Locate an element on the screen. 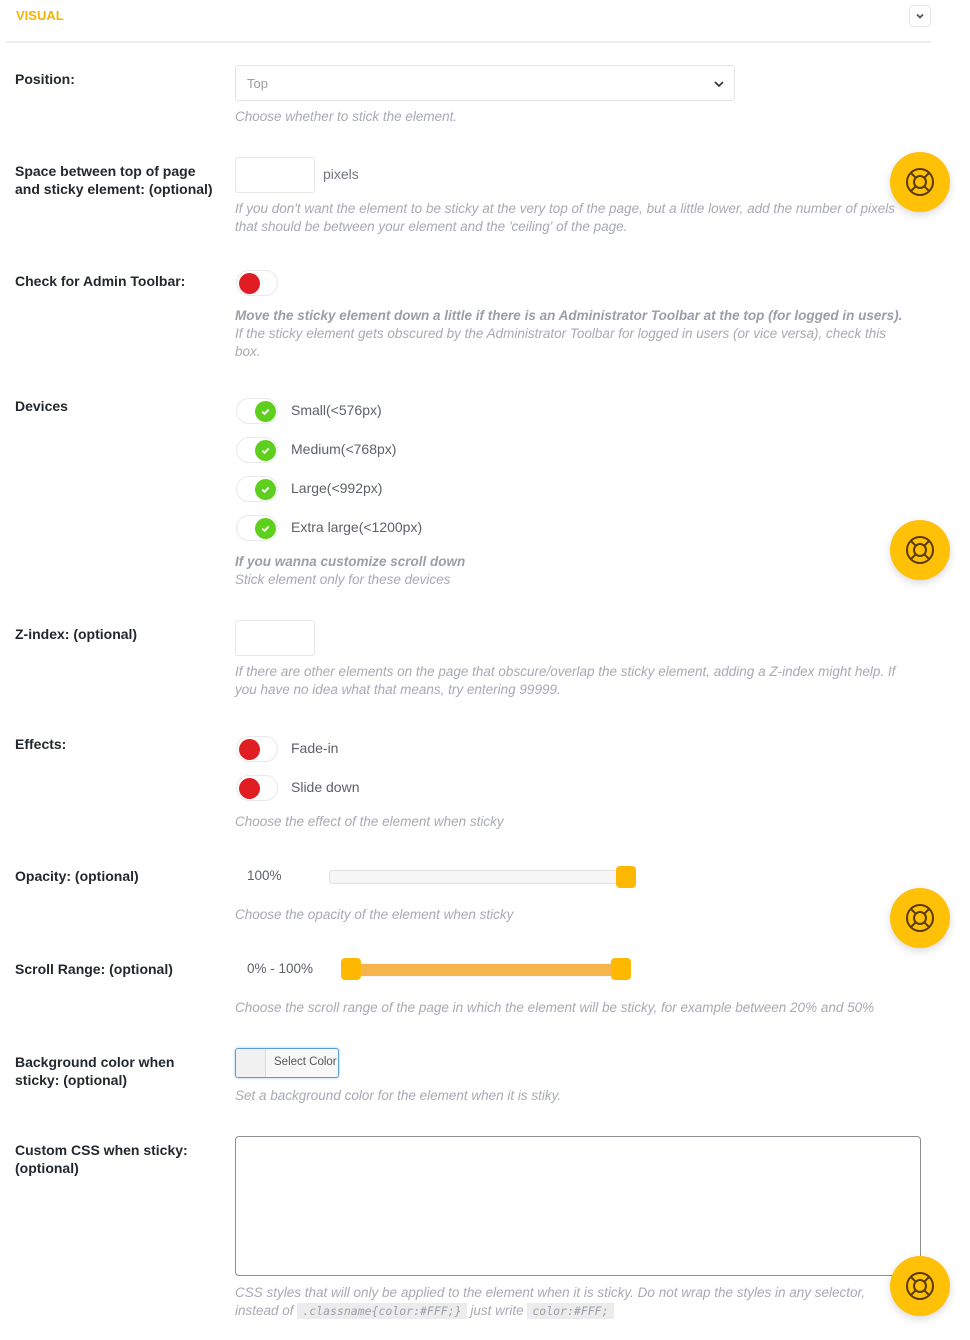 Image resolution: width=970 pixels, height=1340 pixels. custom-css-description-text-2: just write is located at coordinates (497, 1310).